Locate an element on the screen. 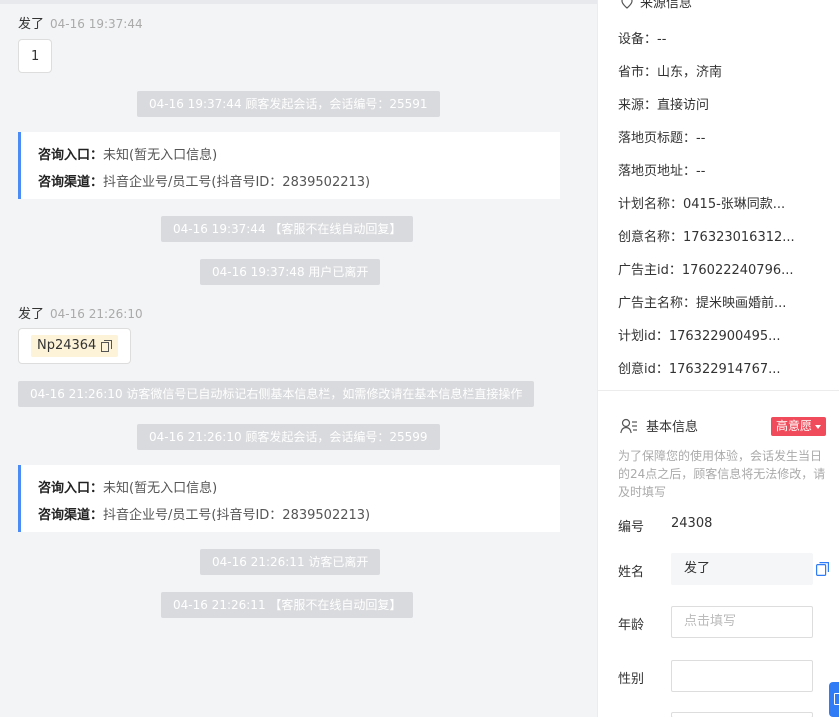 This screenshot has width=839, height=717. source-info-title: 来源信息 is located at coordinates (656, 5).